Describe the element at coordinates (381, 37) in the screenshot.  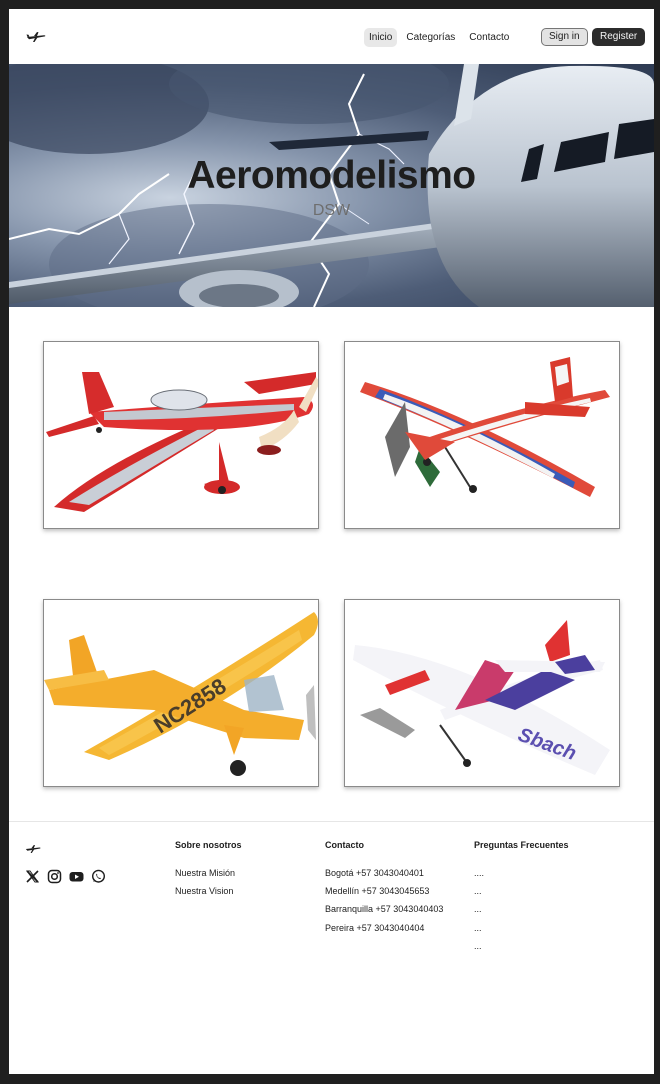
I see `nav-inicio: Inicio` at that location.